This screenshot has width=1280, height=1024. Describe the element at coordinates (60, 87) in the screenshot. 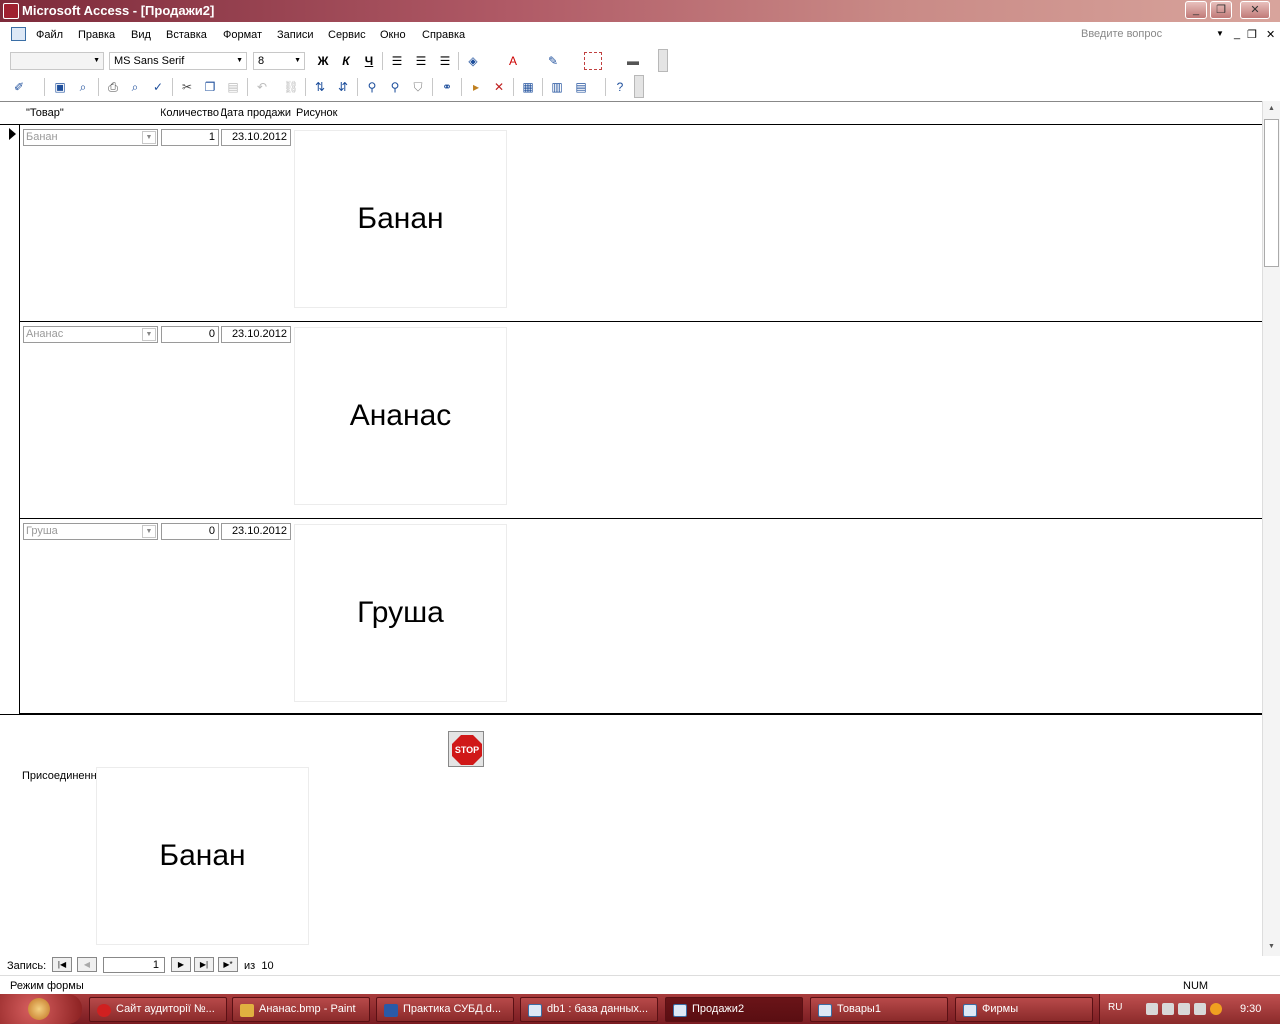

I see `save-icon: ▣` at that location.